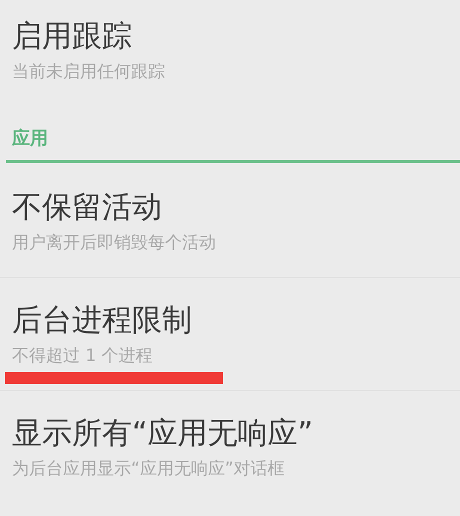 Image resolution: width=460 pixels, height=516 pixels. What do you see at coordinates (30, 138) in the screenshot?
I see `section-title: 应用` at bounding box center [30, 138].